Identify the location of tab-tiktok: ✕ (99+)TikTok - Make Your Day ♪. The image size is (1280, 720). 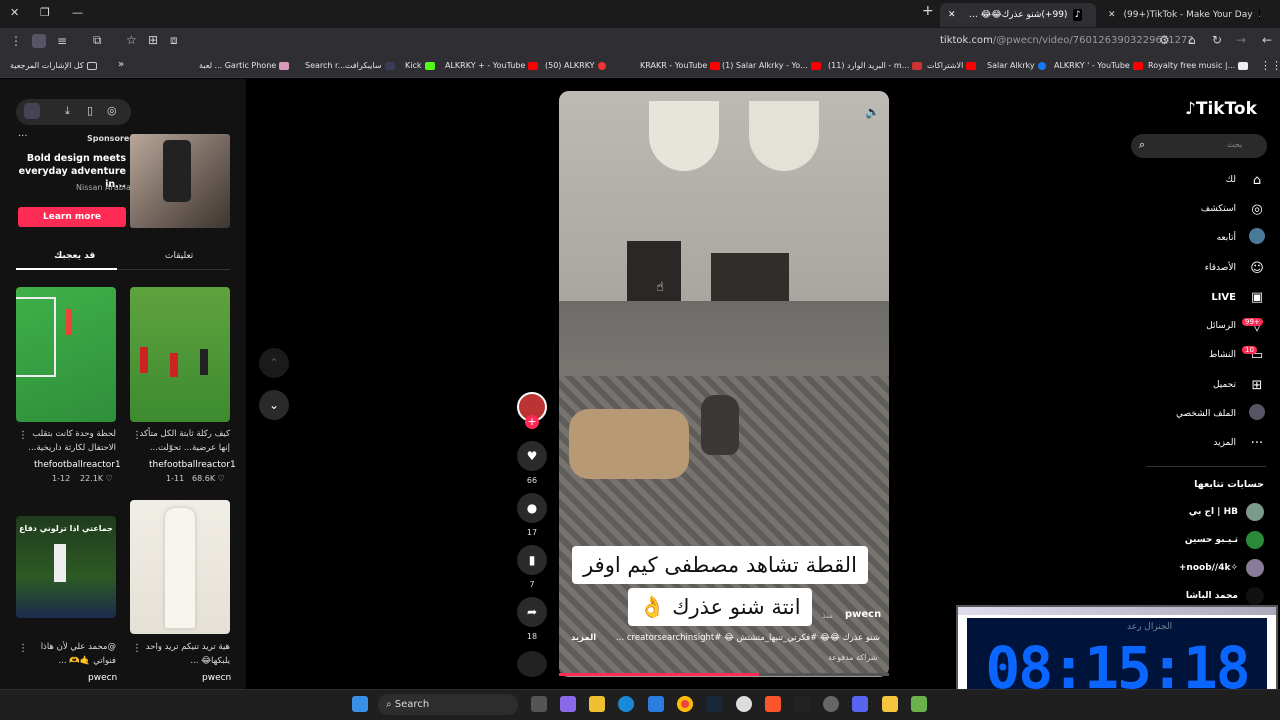
(1180, 15).